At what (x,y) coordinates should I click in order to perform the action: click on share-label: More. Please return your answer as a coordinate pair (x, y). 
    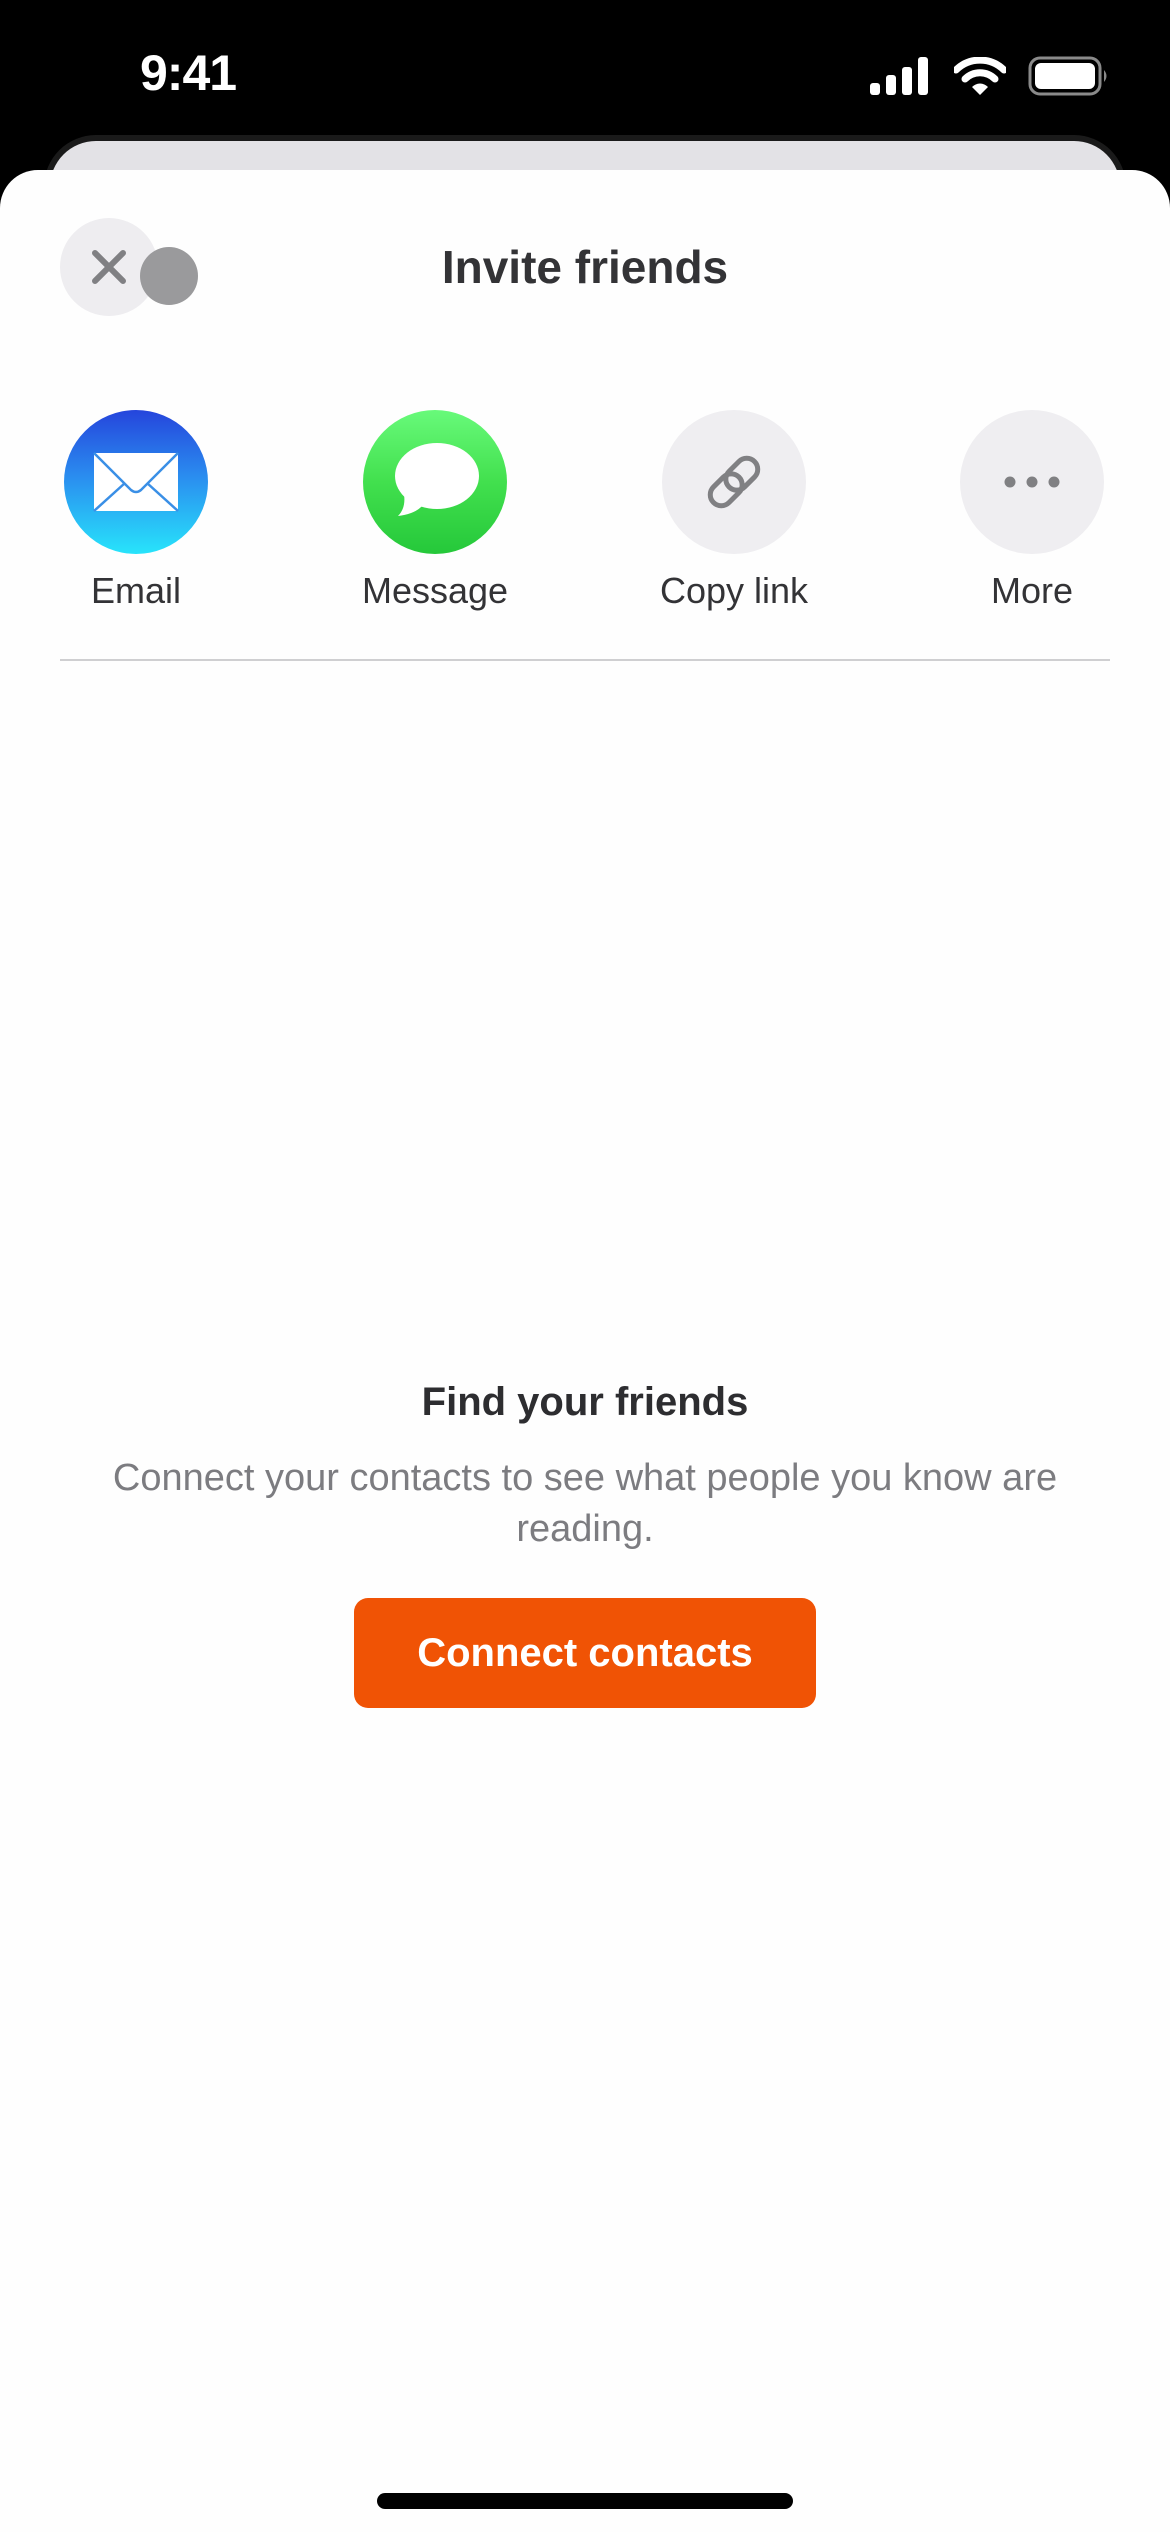
    Looking at the image, I should click on (1032, 590).